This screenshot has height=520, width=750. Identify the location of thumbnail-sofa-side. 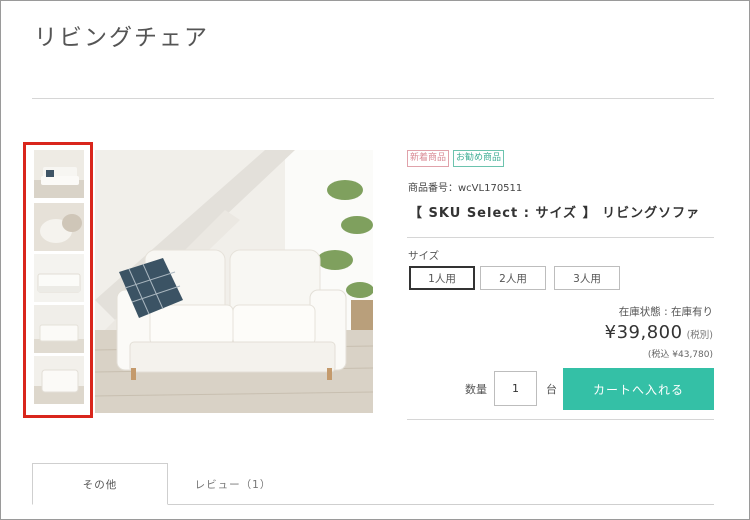
(59, 278).